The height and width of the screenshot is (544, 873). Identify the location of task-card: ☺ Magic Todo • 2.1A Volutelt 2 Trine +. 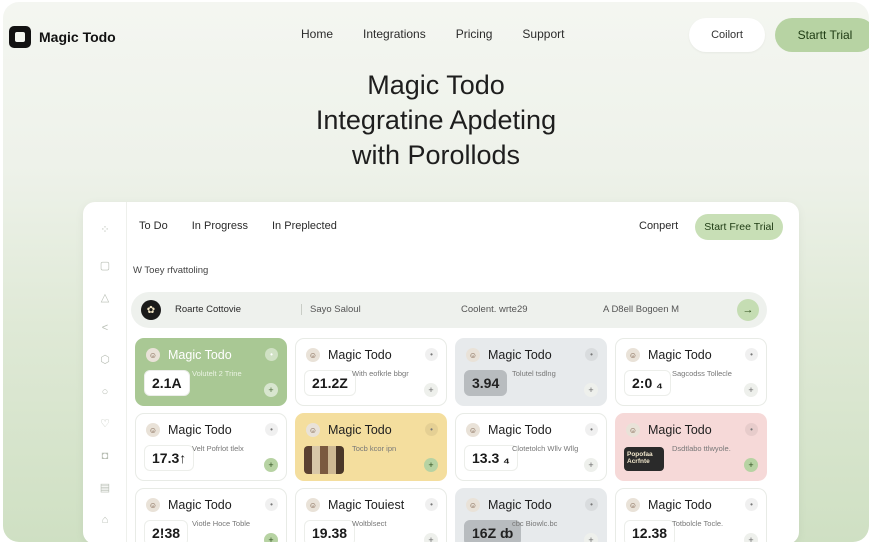
(211, 372).